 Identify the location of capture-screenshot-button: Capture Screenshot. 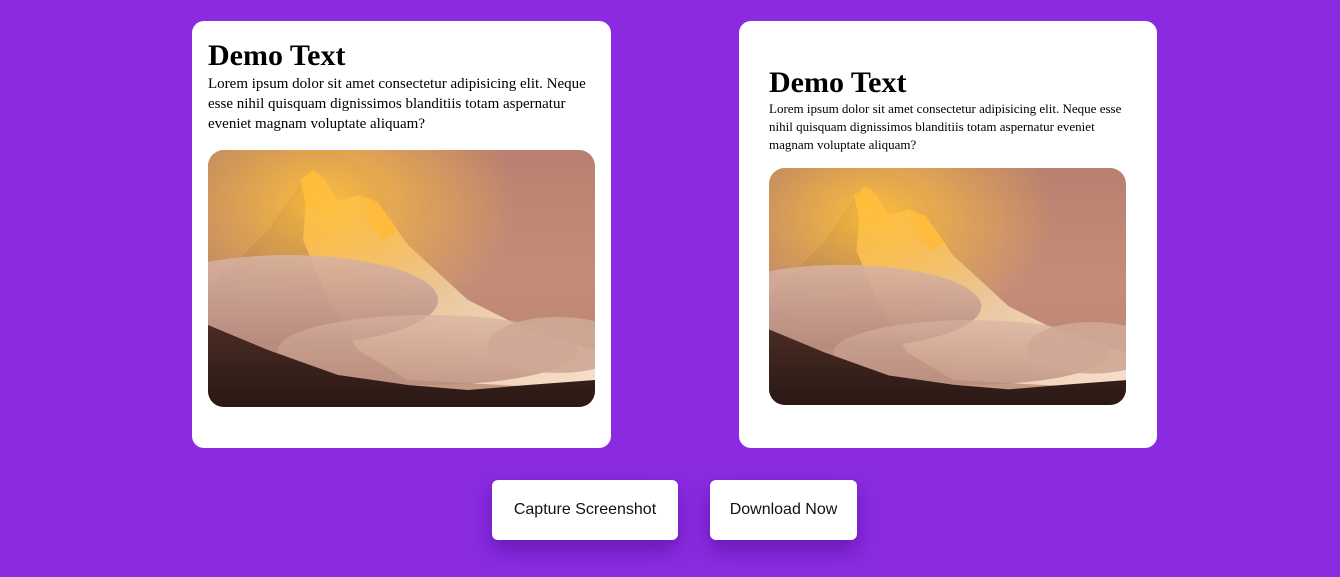
(585, 510).